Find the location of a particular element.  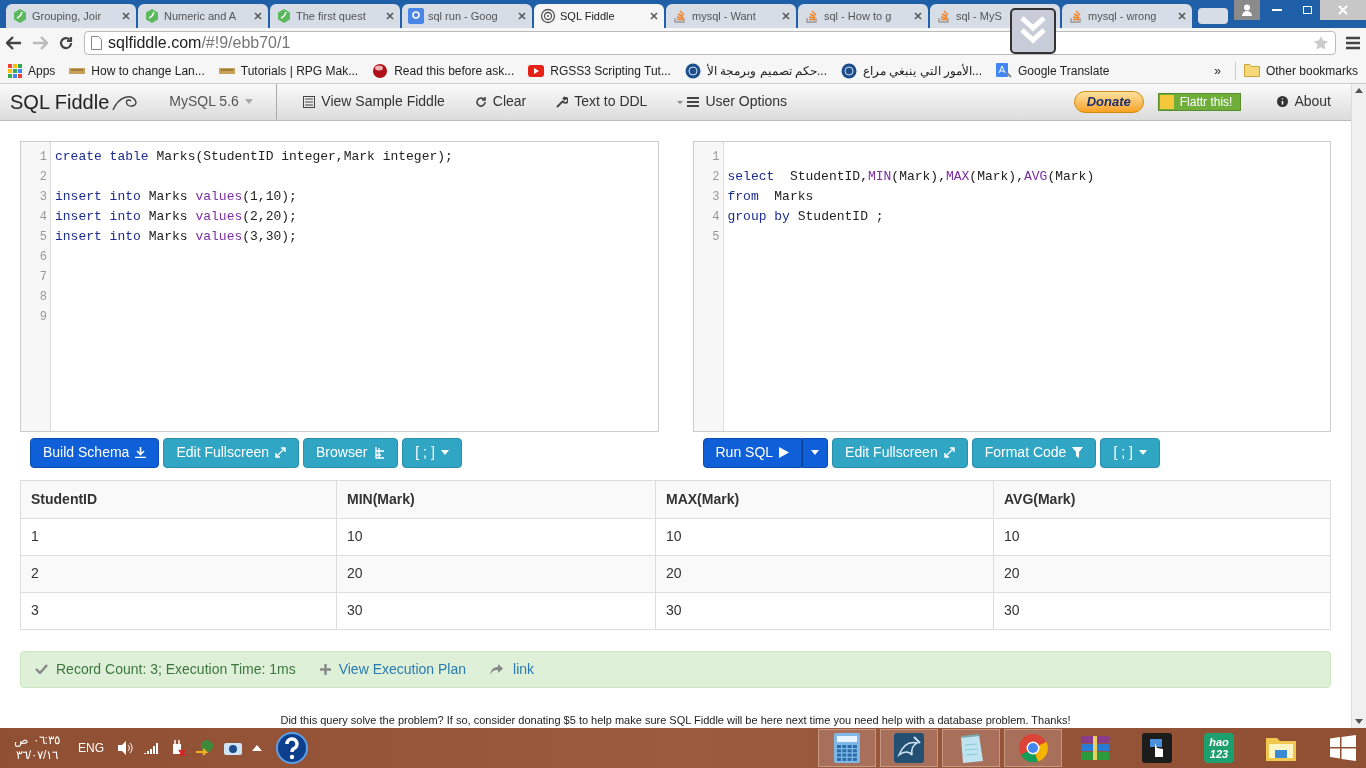

globe-arrow-icon is located at coordinates (205, 748).